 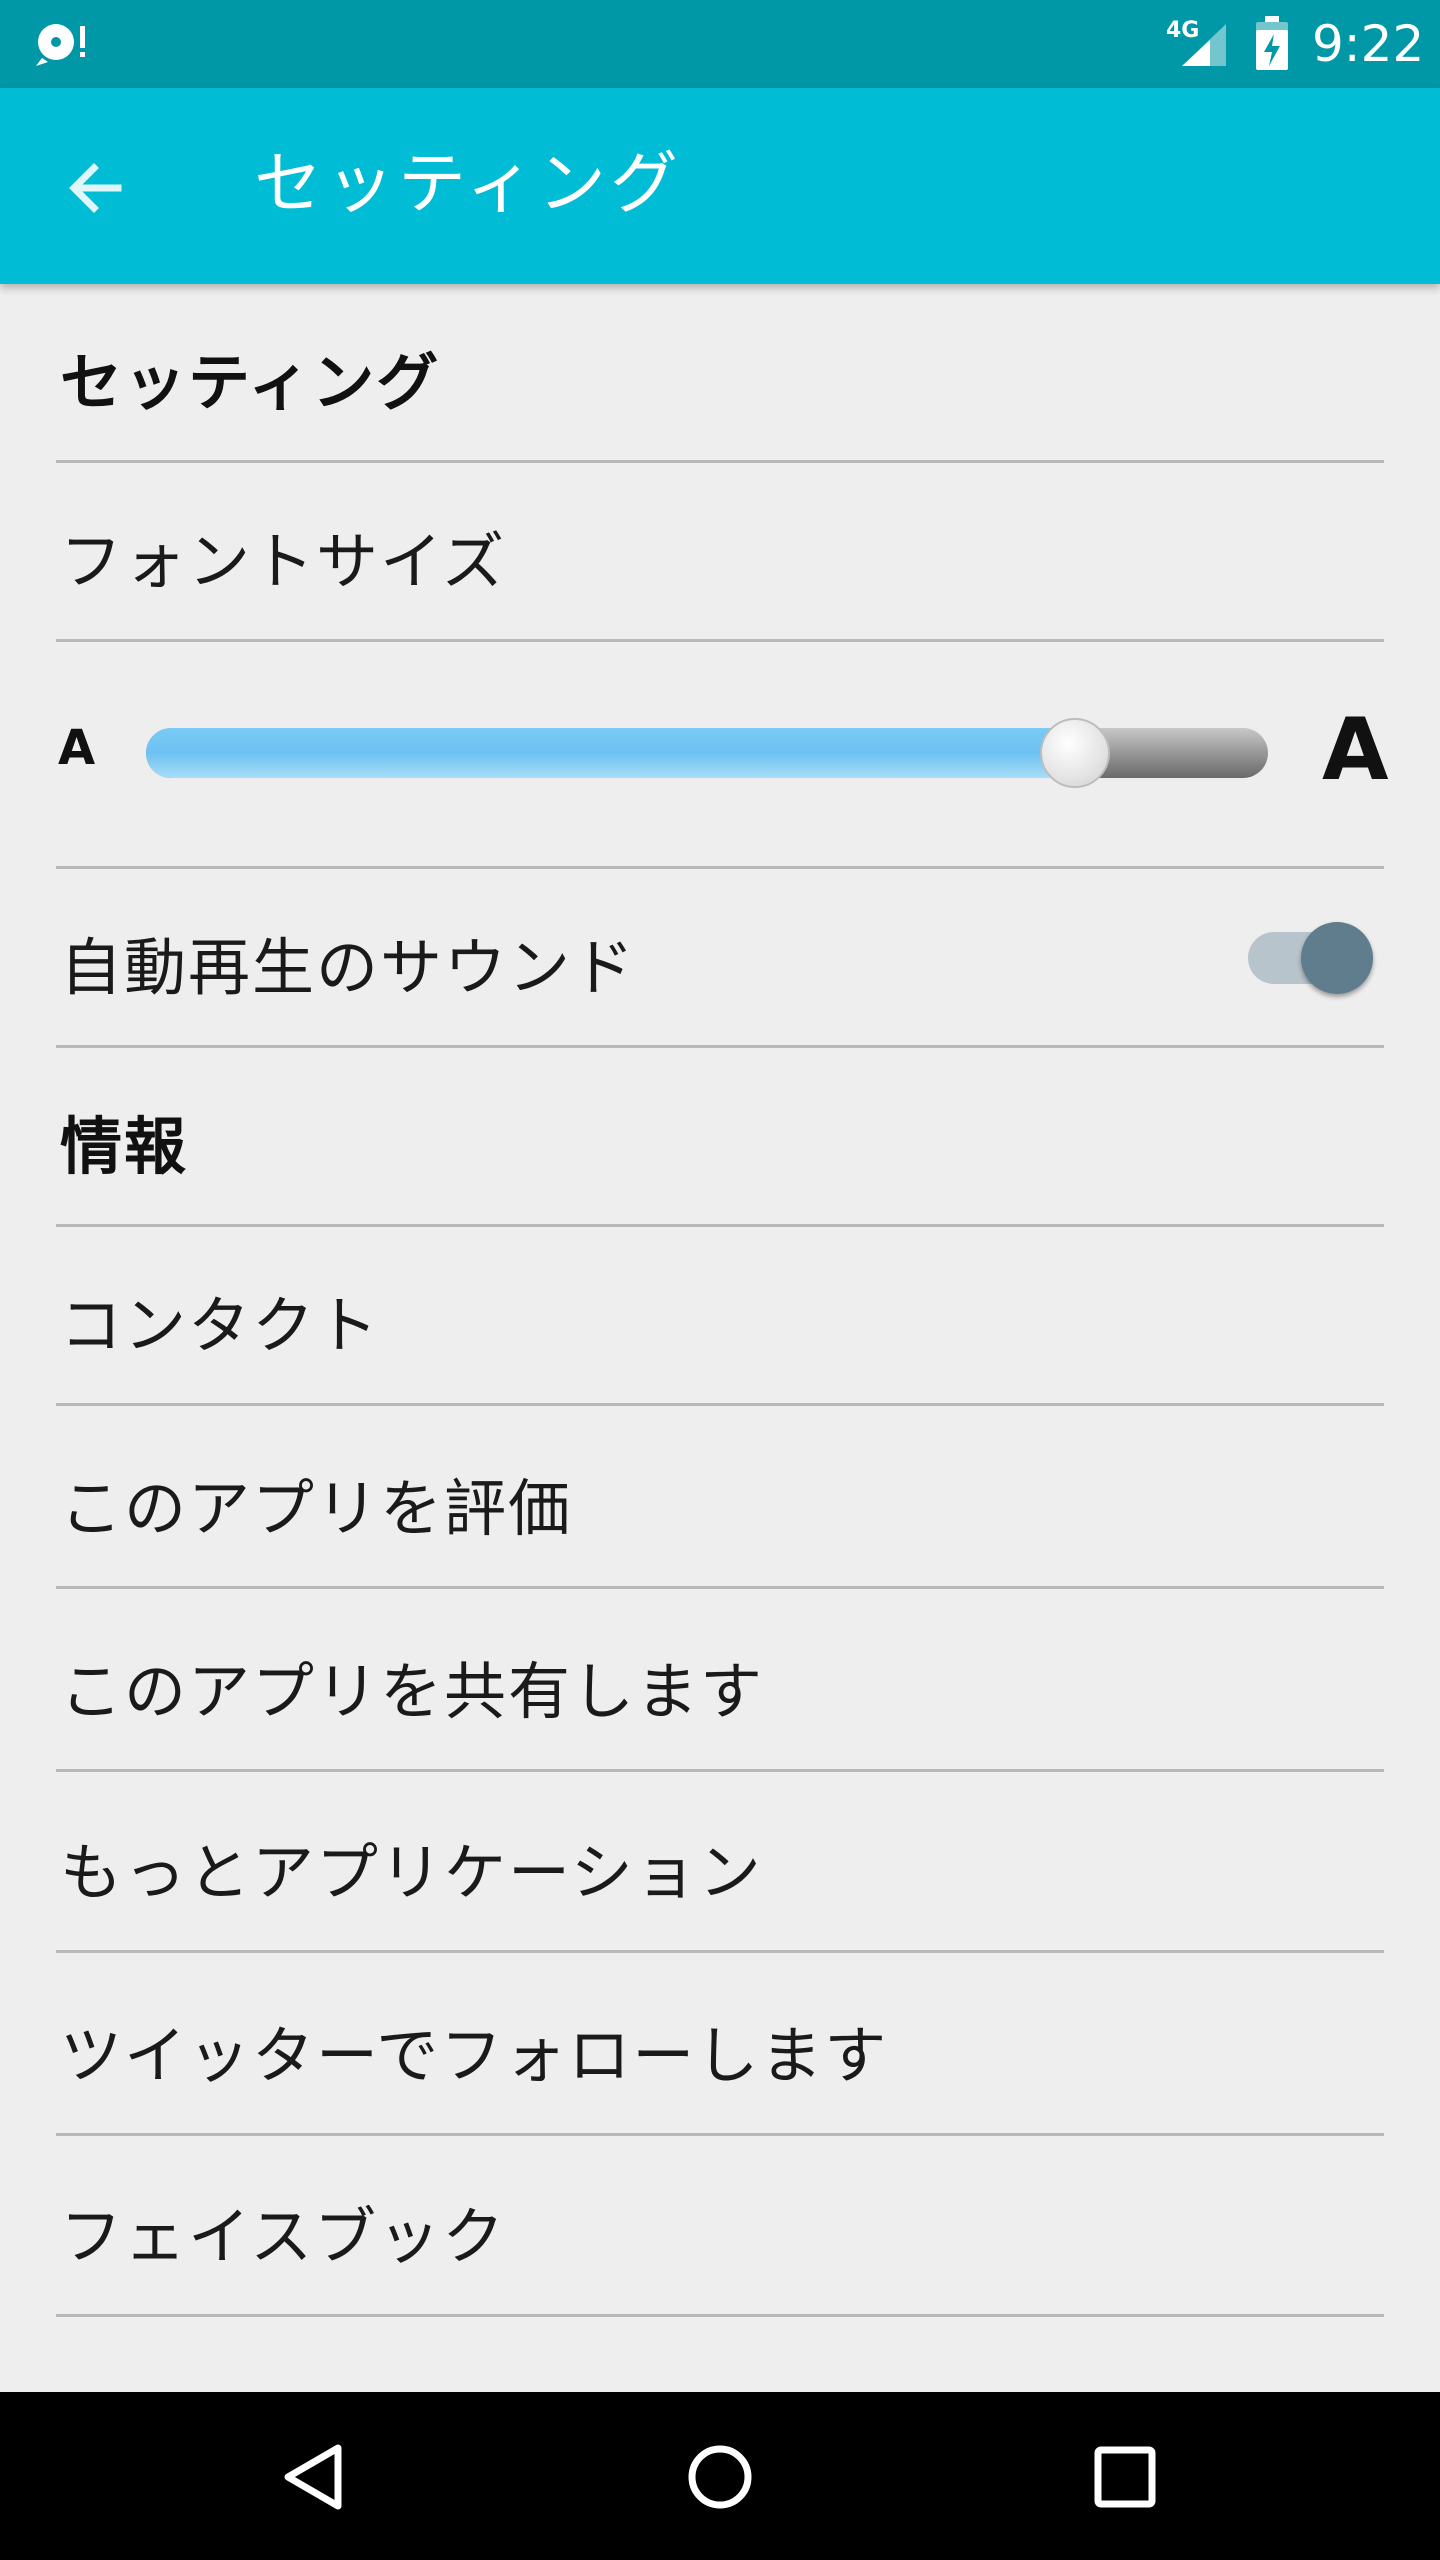 What do you see at coordinates (720, 552) in the screenshot?
I see `list-item-font-size: フォントサイズ` at bounding box center [720, 552].